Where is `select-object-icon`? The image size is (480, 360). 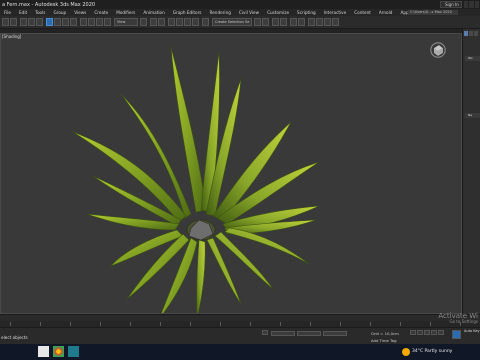 select-object-icon is located at coordinates (49, 22).